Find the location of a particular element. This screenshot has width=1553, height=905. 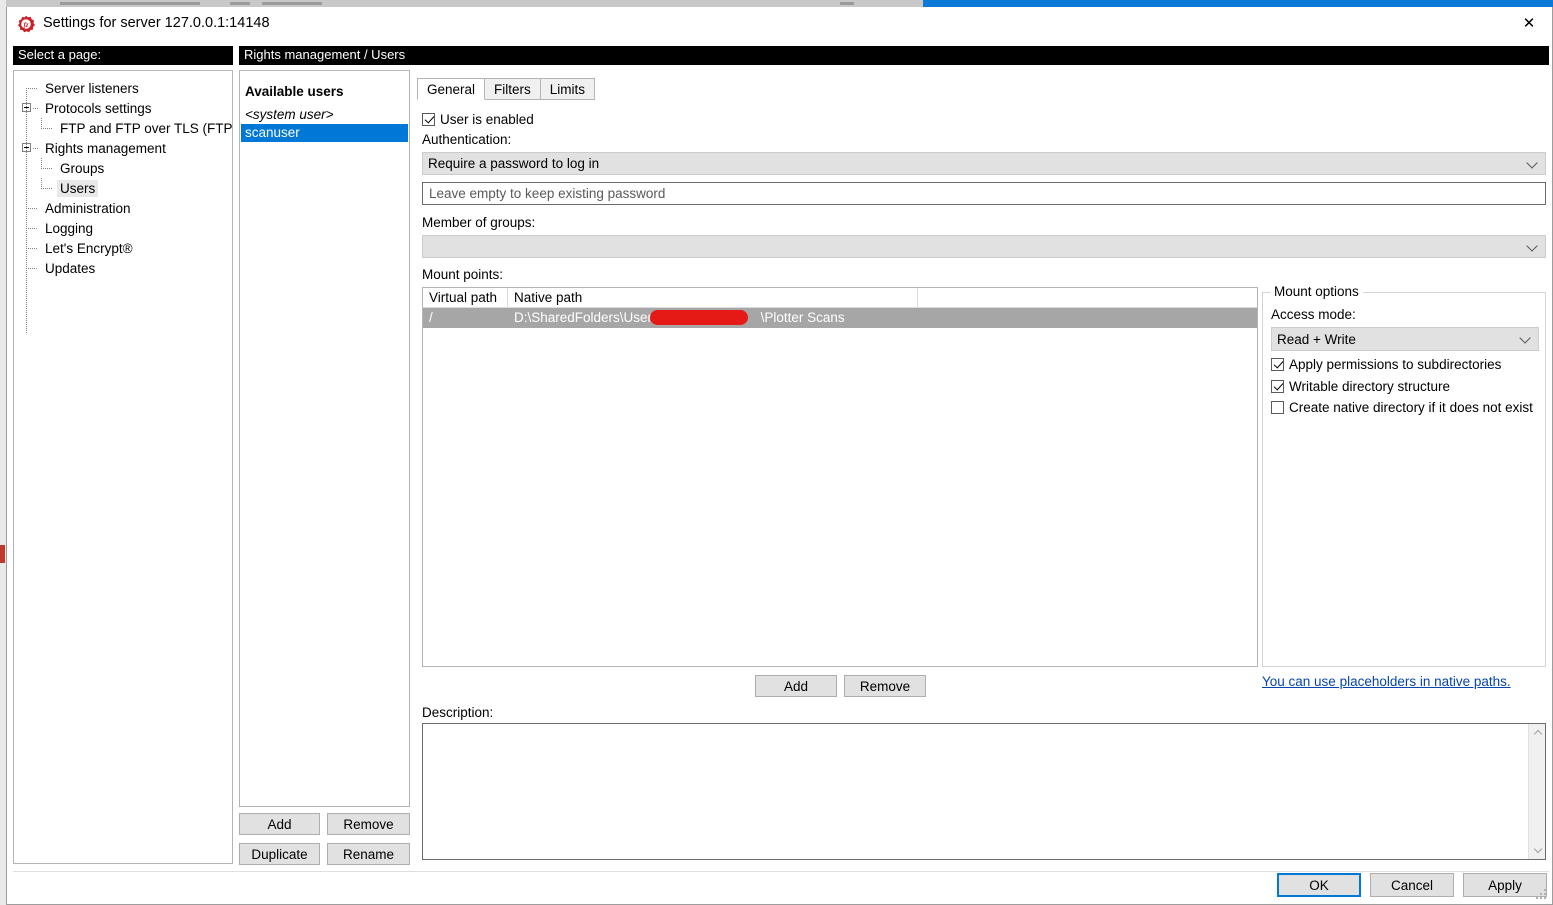

window-title: Settings for server 127.0.0.1:14148 is located at coordinates (156, 23).